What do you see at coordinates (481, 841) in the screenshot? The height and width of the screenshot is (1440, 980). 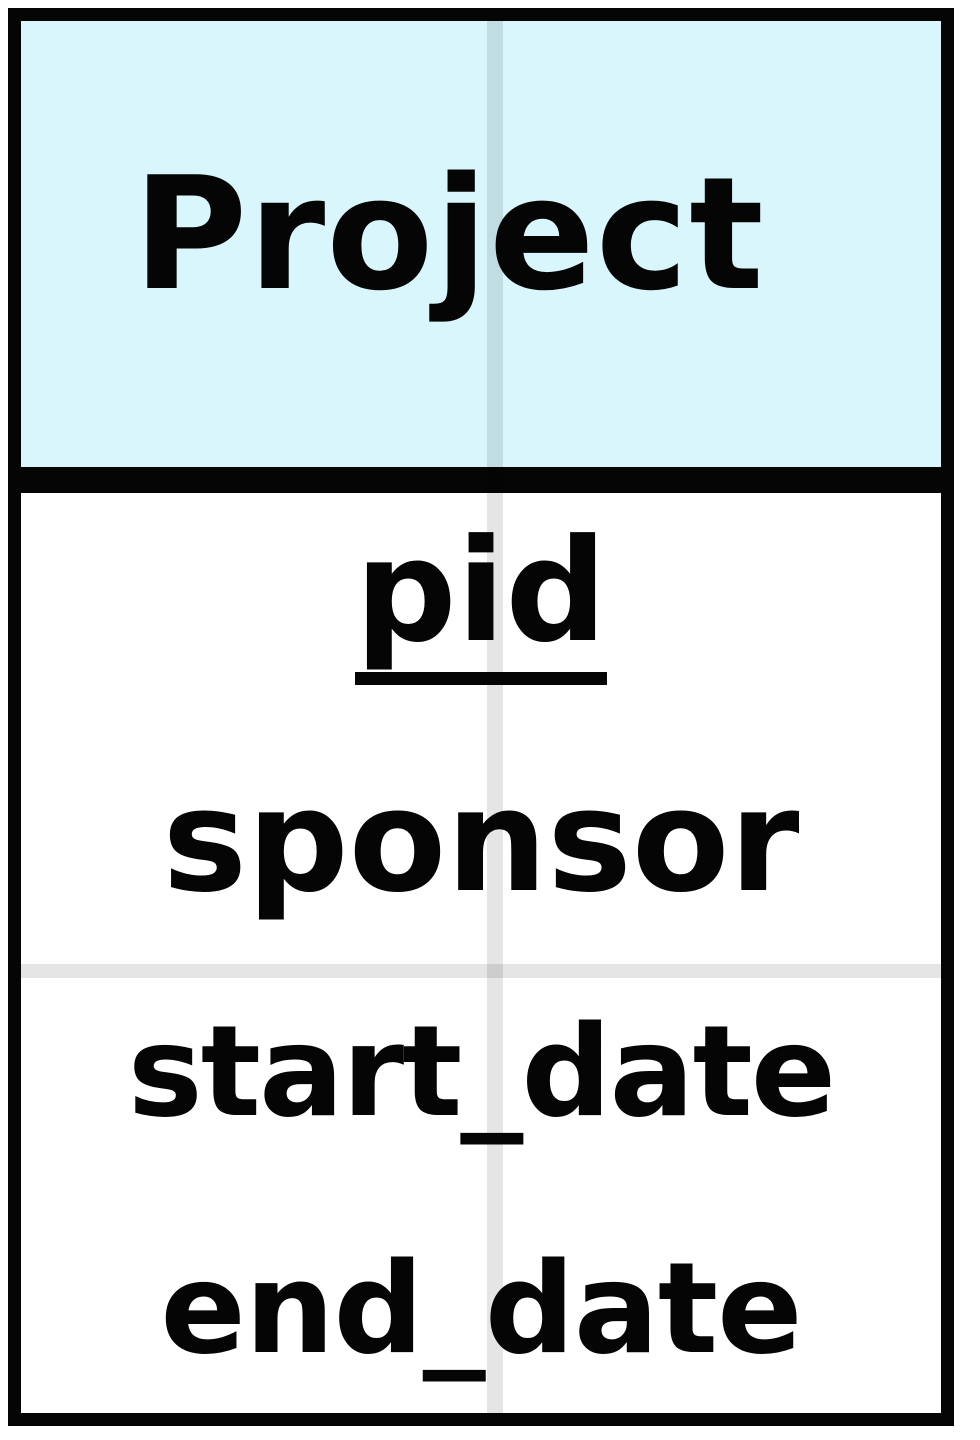 I see `attribute-sponsor: sponsor` at bounding box center [481, 841].